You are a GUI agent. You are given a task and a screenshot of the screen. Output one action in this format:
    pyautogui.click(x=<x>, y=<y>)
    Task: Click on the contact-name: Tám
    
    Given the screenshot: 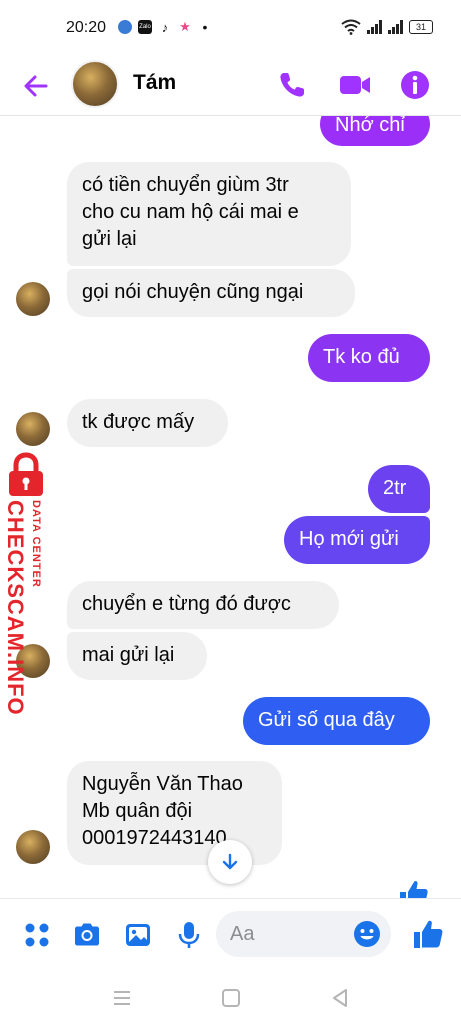 What is the action you would take?
    pyautogui.click(x=154, y=83)
    